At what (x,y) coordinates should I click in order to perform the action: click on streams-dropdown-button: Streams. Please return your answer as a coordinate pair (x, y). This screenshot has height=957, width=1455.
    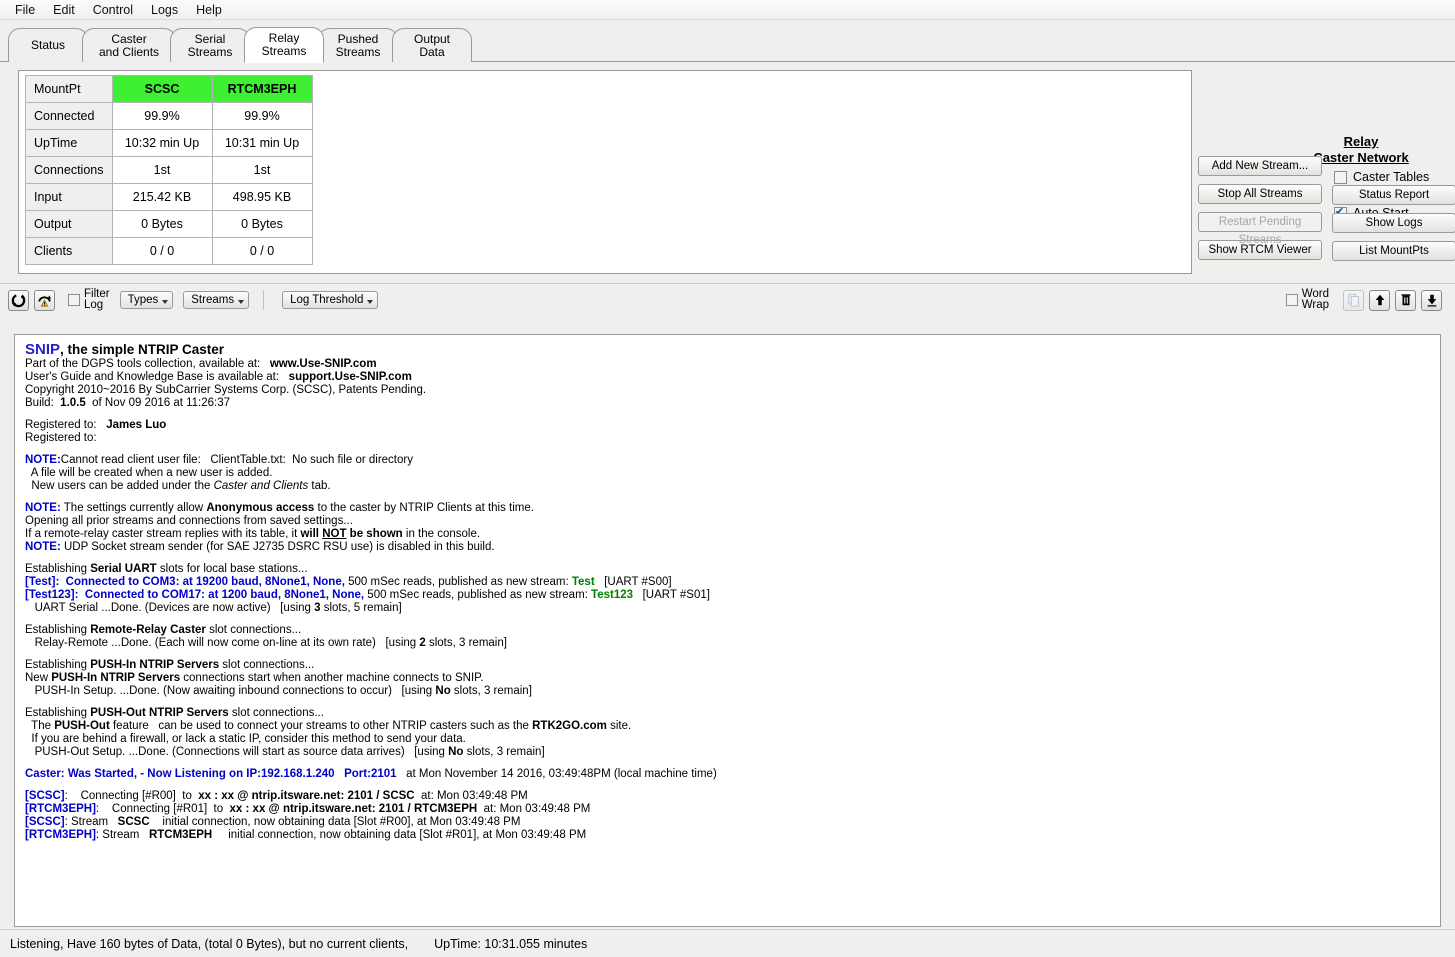
    Looking at the image, I should click on (216, 300).